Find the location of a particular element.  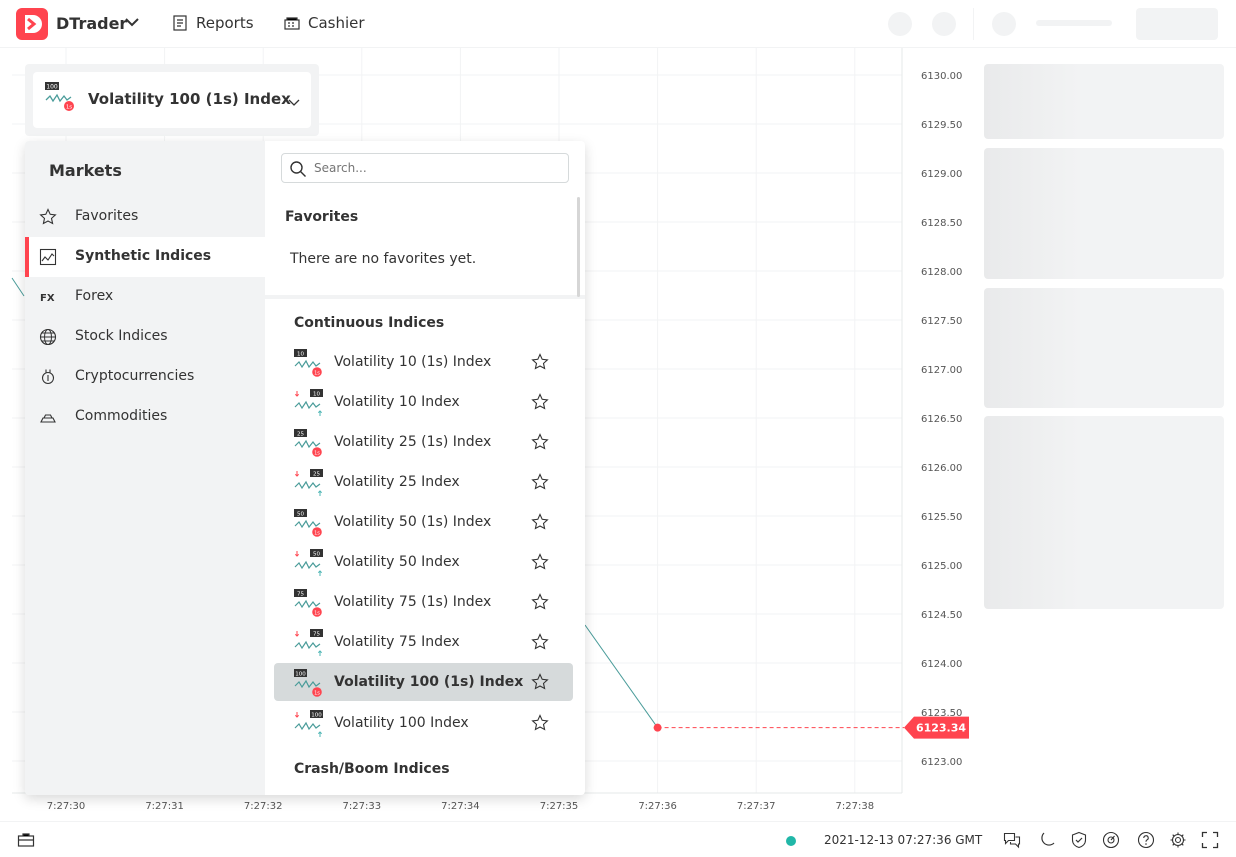

selected-asset-label: Volatility 100 (1s) Index is located at coordinates (189, 99).